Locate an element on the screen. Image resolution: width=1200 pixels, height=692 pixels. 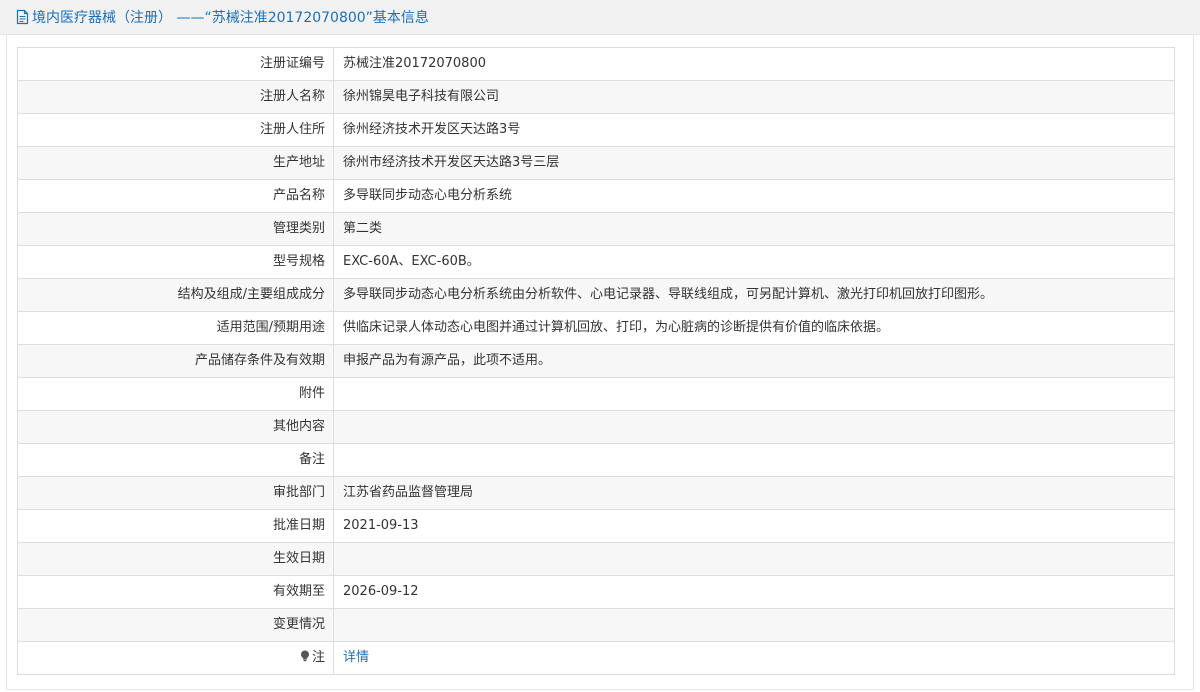
note-label: 注 is located at coordinates (318, 657).